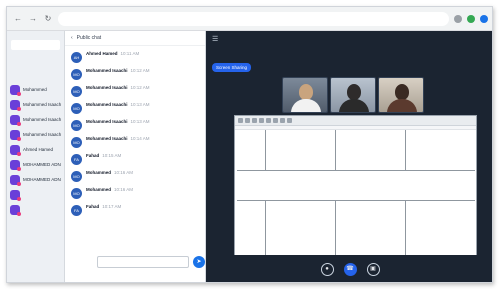 The height and width of the screenshot is (289, 499). I want to click on chat-message-author: Mohammed 10:16 AM, so click(109, 189).